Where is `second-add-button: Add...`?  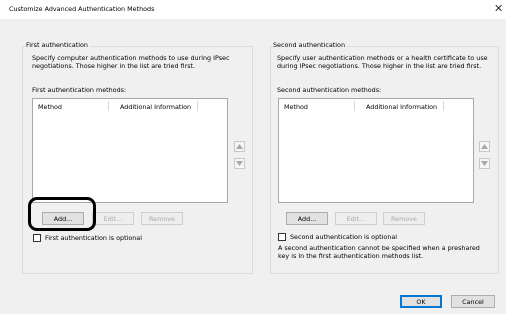 second-add-button: Add... is located at coordinates (307, 218).